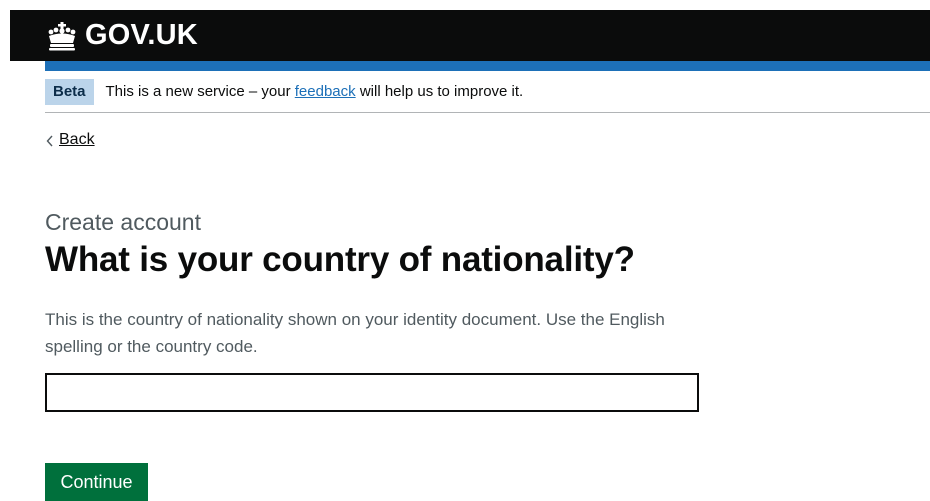  What do you see at coordinates (62, 36) in the screenshot?
I see `crown-icon` at bounding box center [62, 36].